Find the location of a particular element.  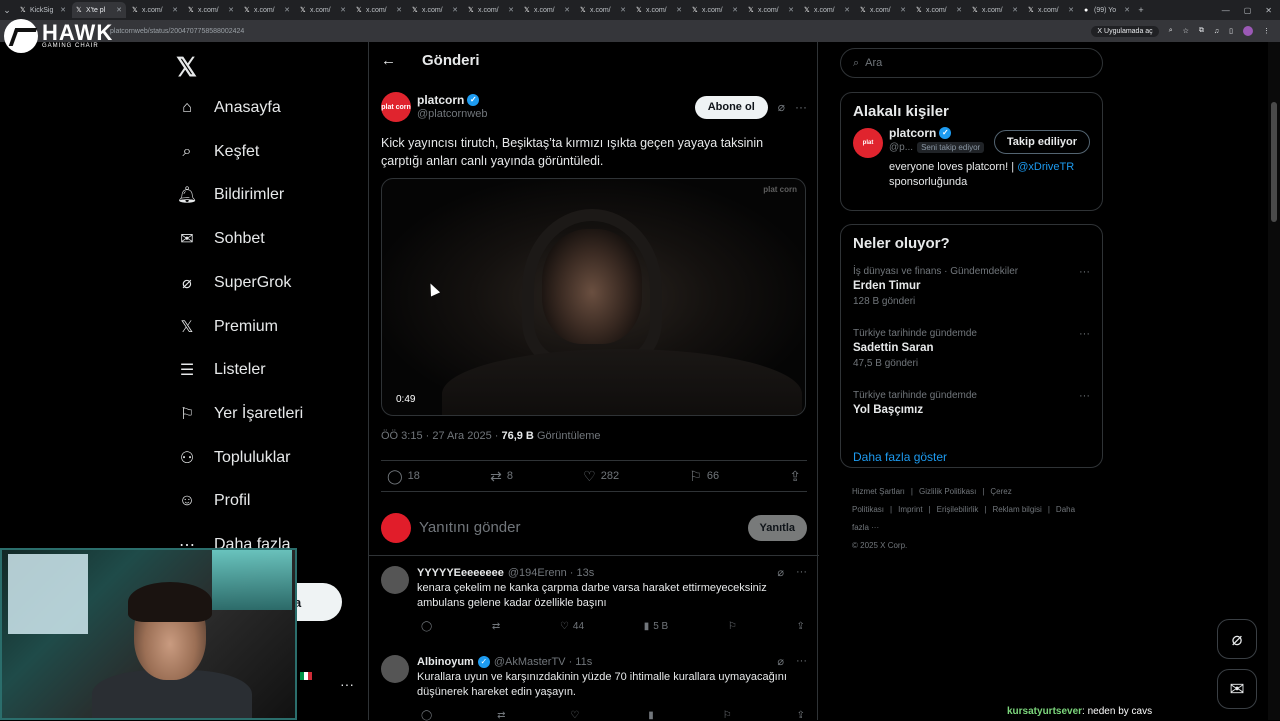

reply-author-name: YYYYYEeeeeeee is located at coordinates (460, 573).